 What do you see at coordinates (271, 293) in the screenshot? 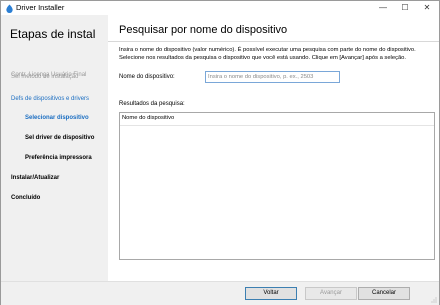
I see `back-button: Voltar` at bounding box center [271, 293].